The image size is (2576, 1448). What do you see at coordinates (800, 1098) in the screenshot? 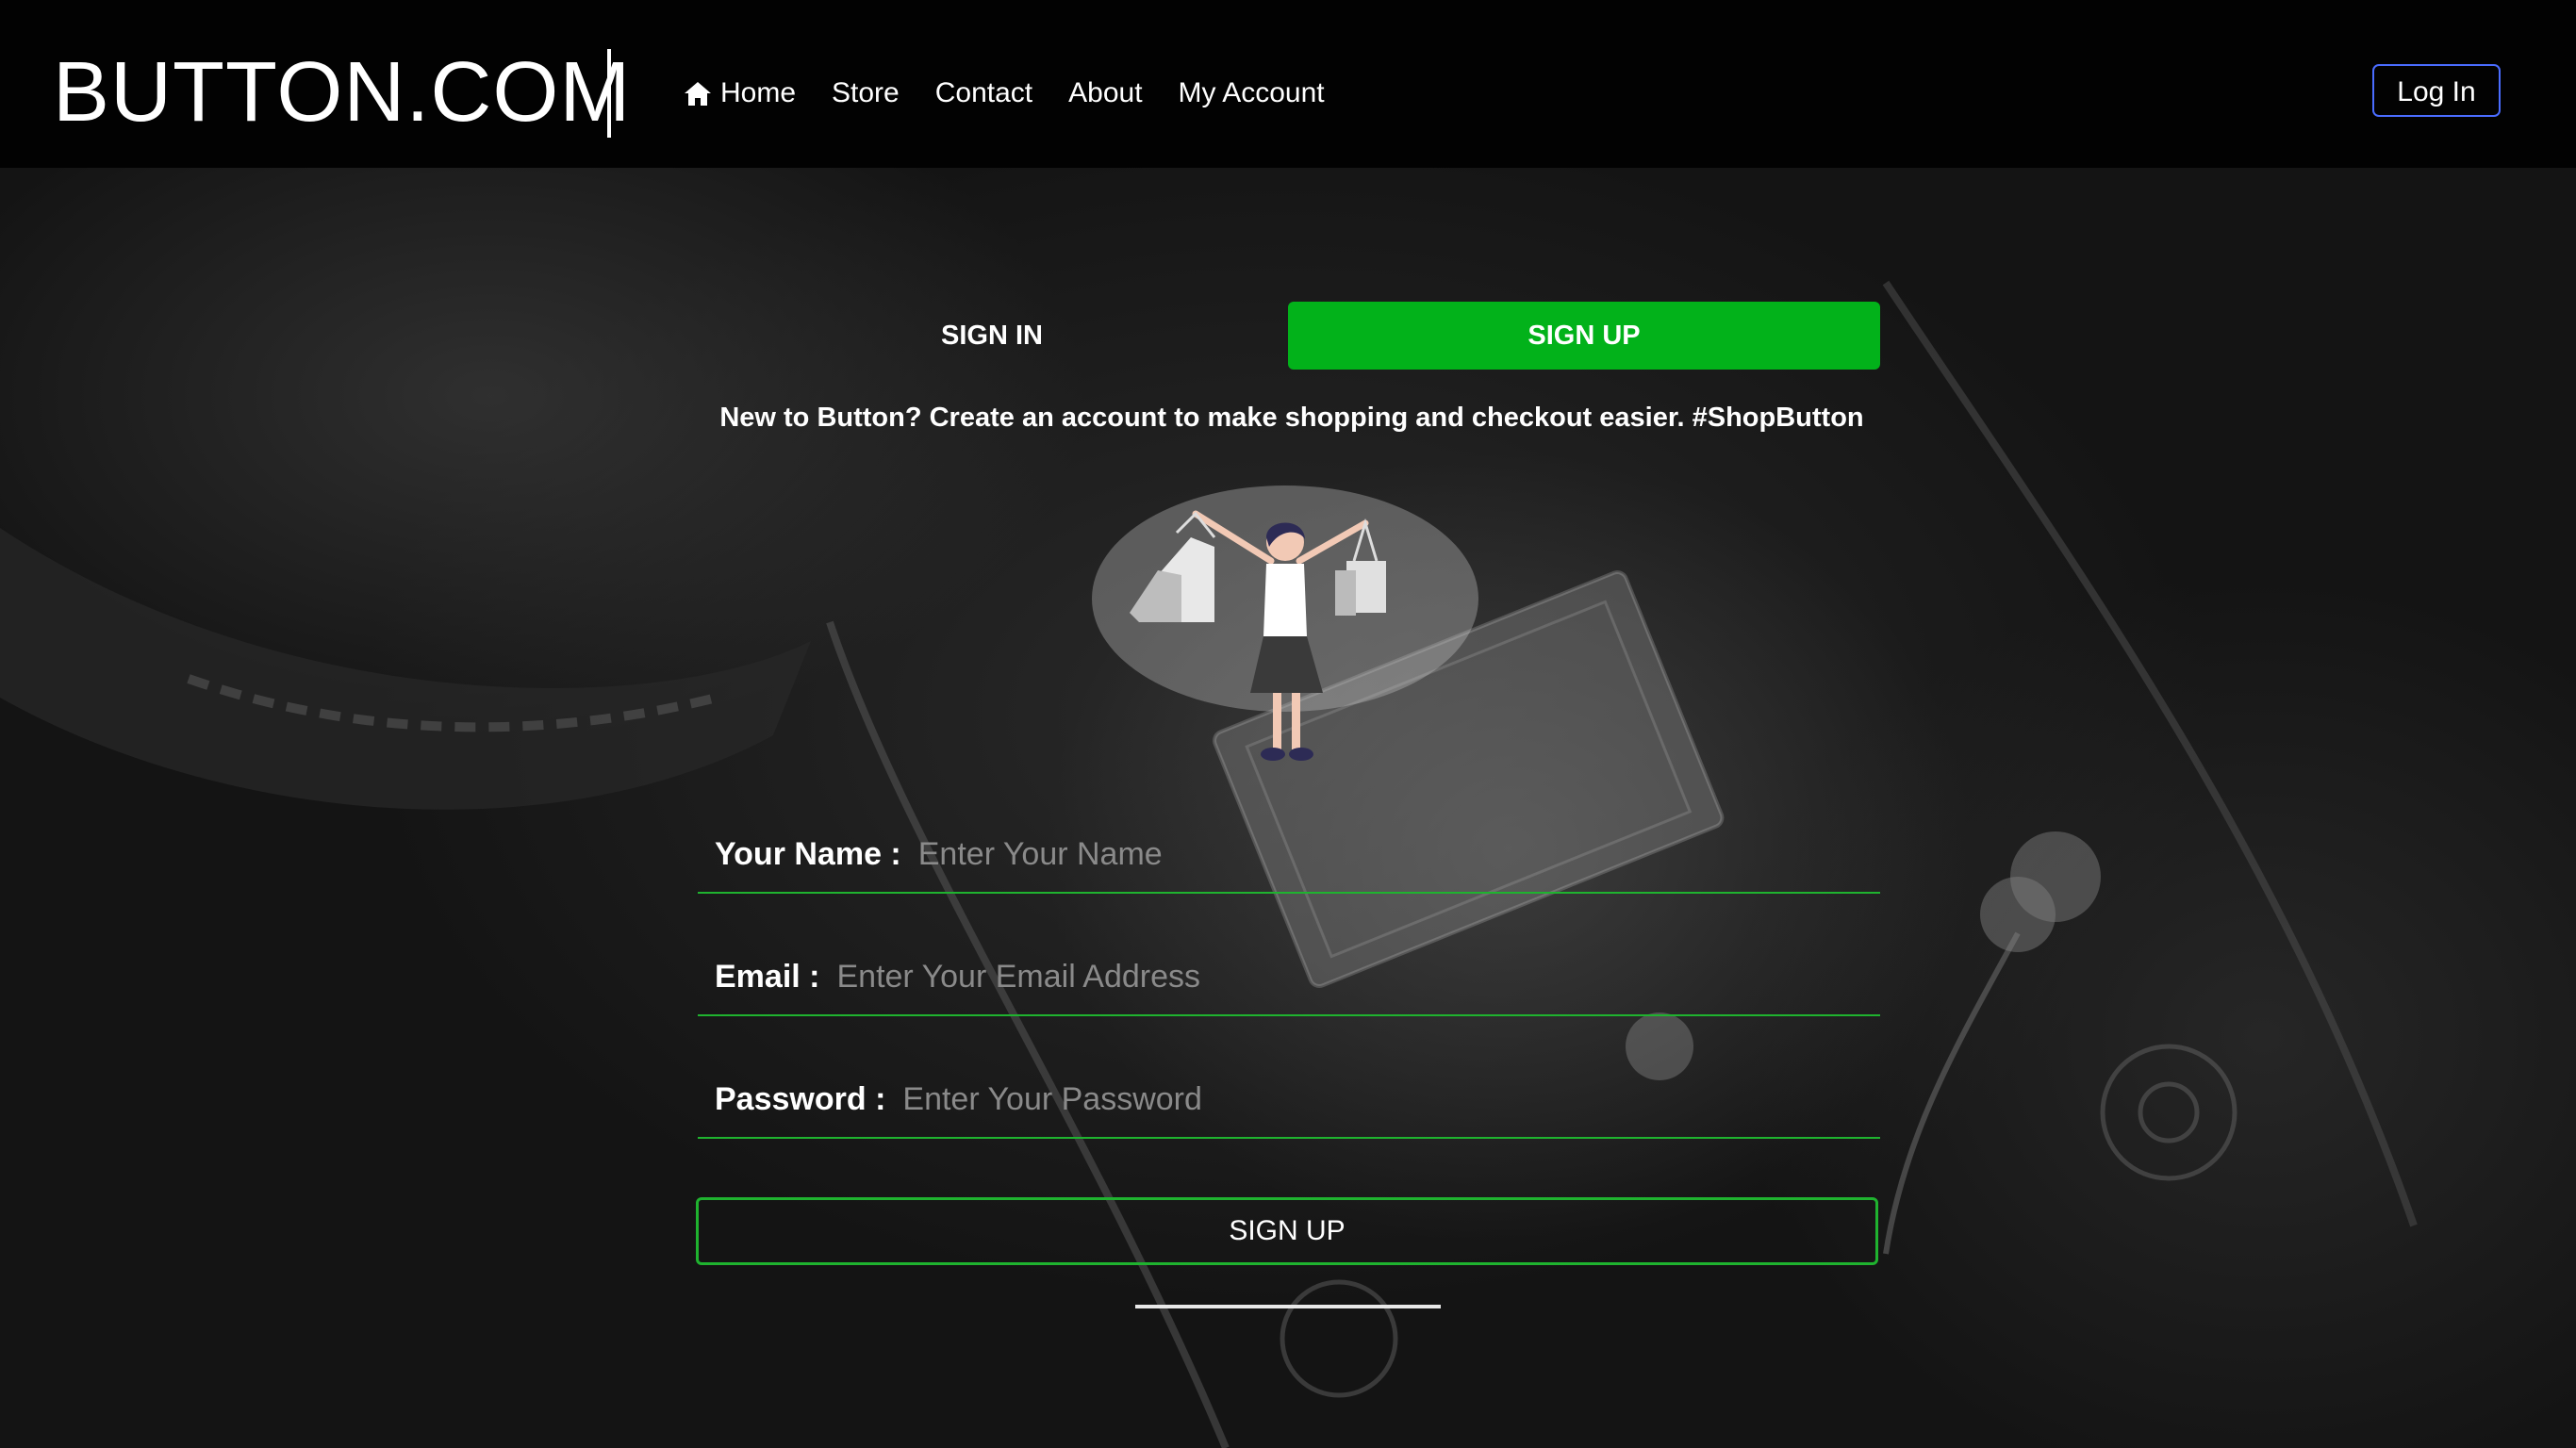
I see `password-label: Password :` at bounding box center [800, 1098].